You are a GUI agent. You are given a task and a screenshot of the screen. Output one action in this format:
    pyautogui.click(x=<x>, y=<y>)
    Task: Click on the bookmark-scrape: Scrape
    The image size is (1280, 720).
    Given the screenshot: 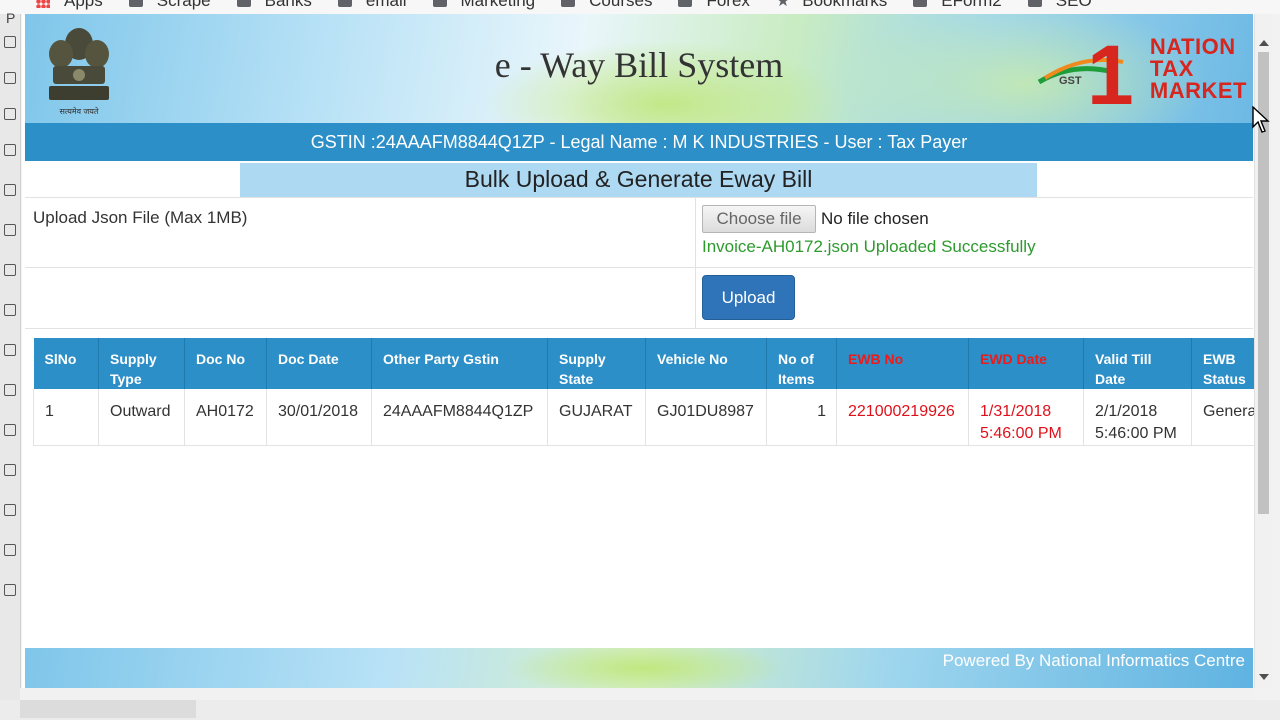 What is the action you would take?
    pyautogui.click(x=169, y=5)
    